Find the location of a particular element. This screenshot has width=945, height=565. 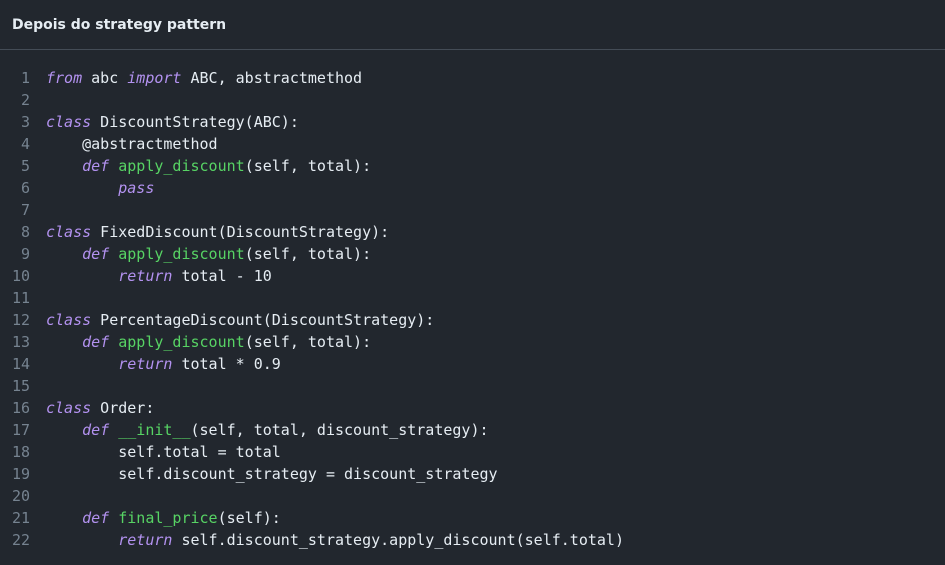

code-line: 18 self.total = total is located at coordinates (472, 452).